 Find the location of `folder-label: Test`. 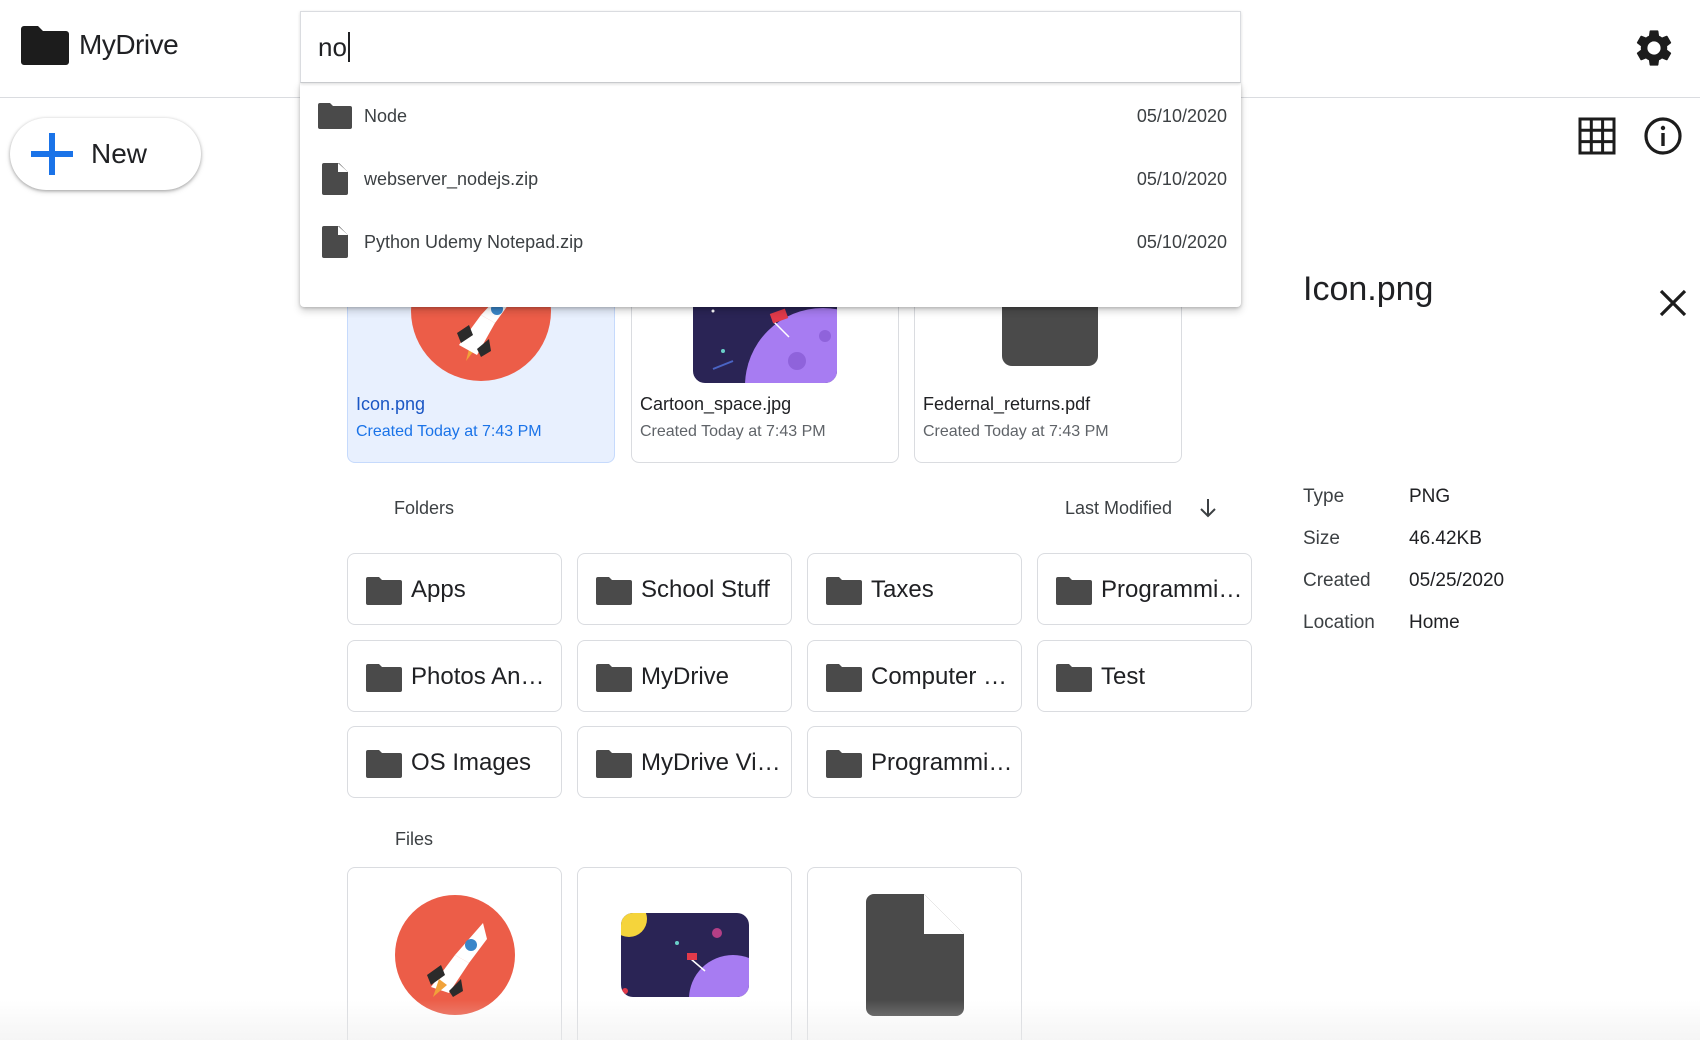

folder-label: Test is located at coordinates (1123, 676).